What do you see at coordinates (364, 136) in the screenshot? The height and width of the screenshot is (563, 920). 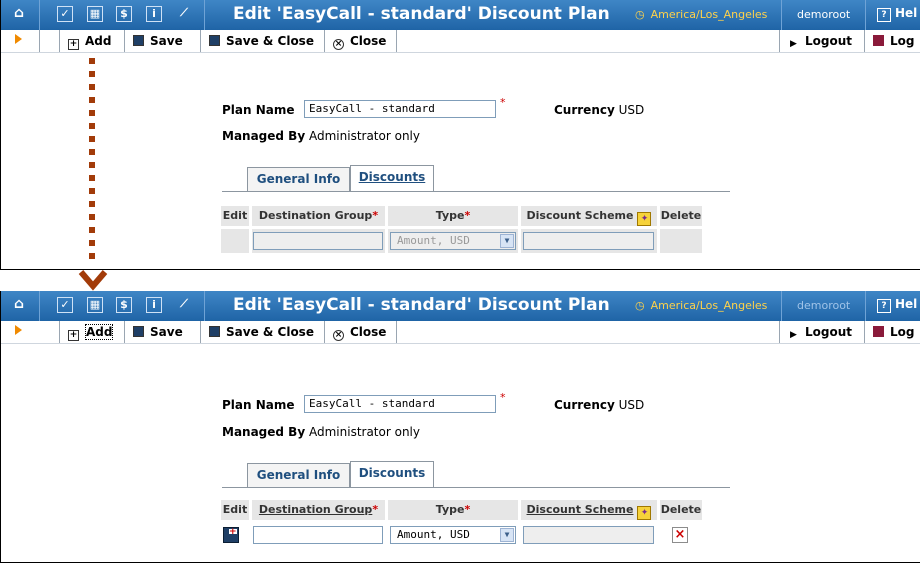 I see `managed-by-value: Administrator only` at bounding box center [364, 136].